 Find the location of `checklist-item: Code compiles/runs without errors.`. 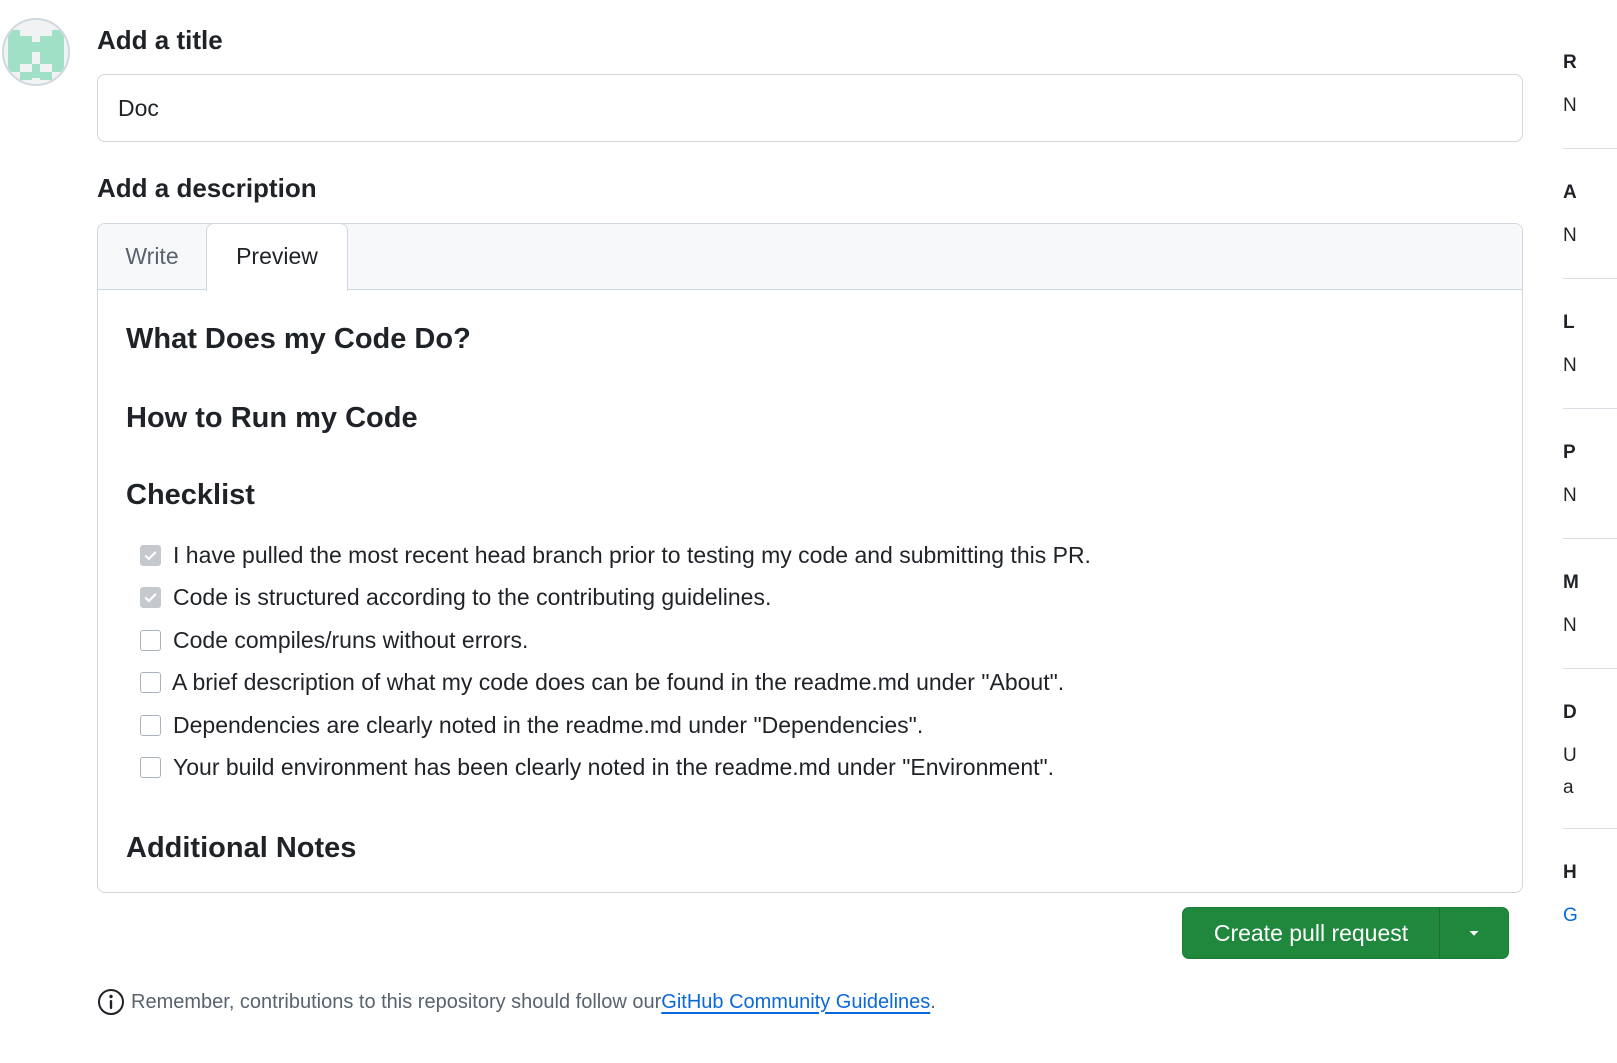

checklist-item: Code compiles/runs without errors. is located at coordinates (334, 640).